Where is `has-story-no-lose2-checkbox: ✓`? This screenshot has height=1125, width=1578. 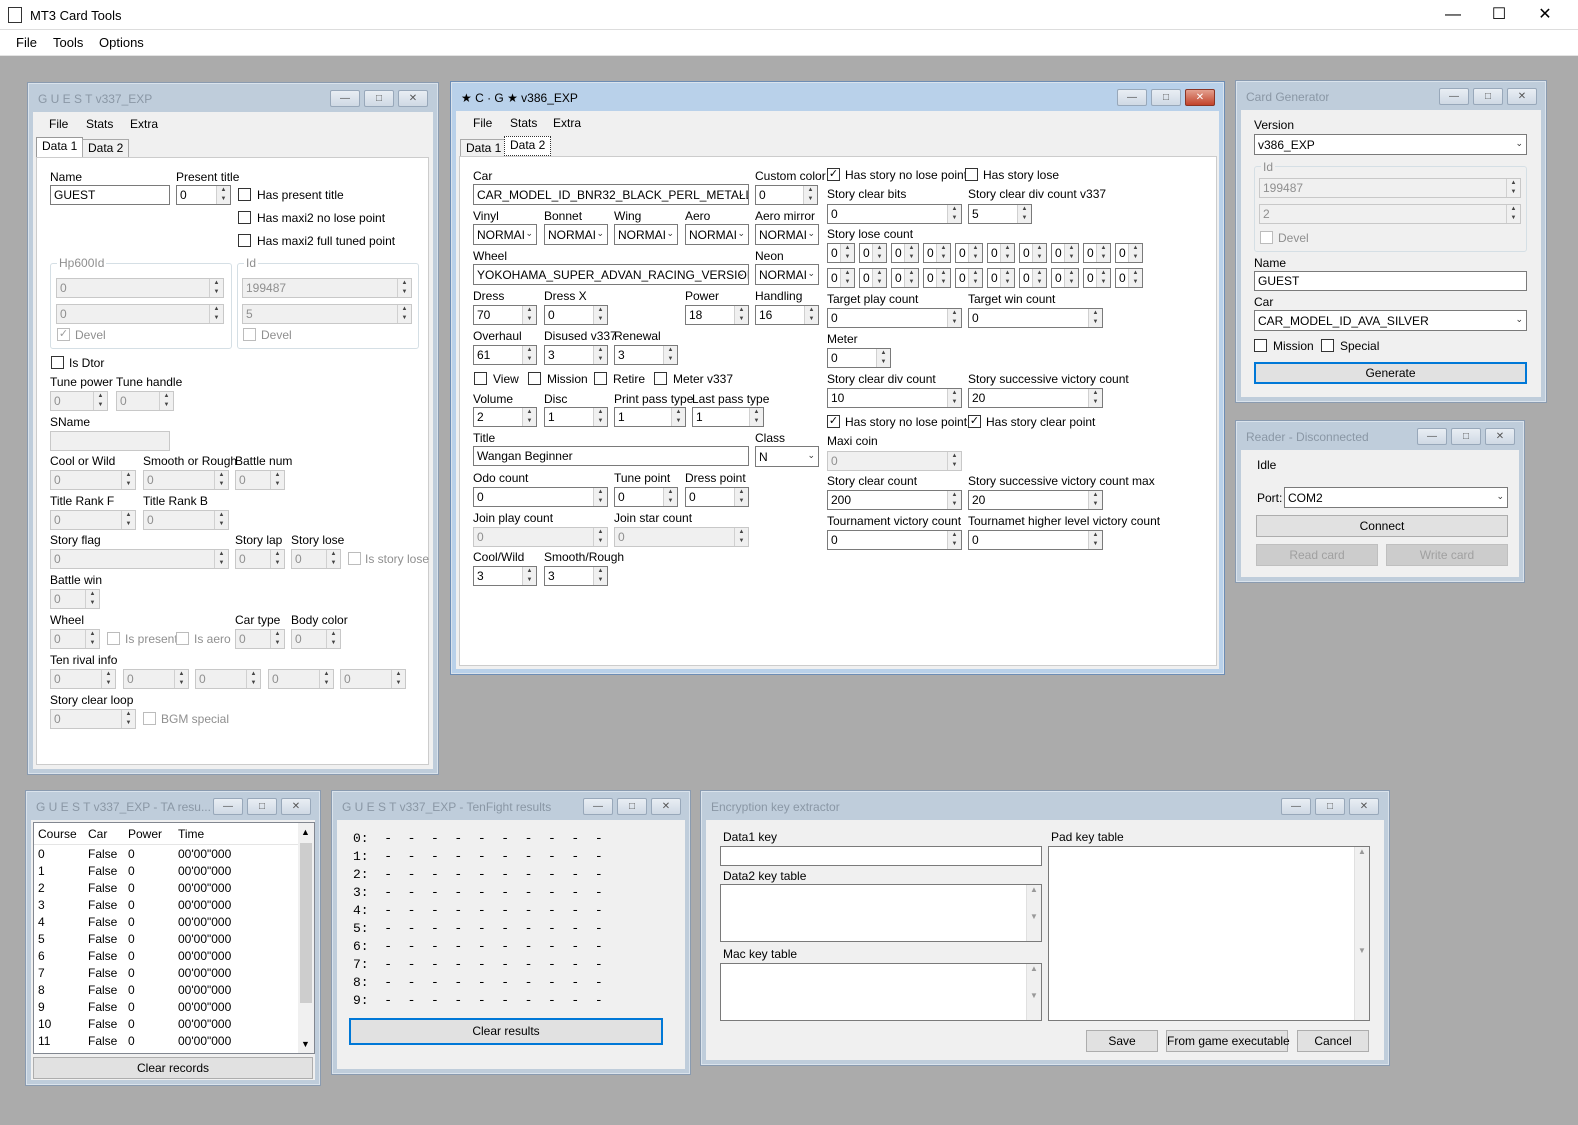 has-story-no-lose2-checkbox: ✓ is located at coordinates (833, 421).